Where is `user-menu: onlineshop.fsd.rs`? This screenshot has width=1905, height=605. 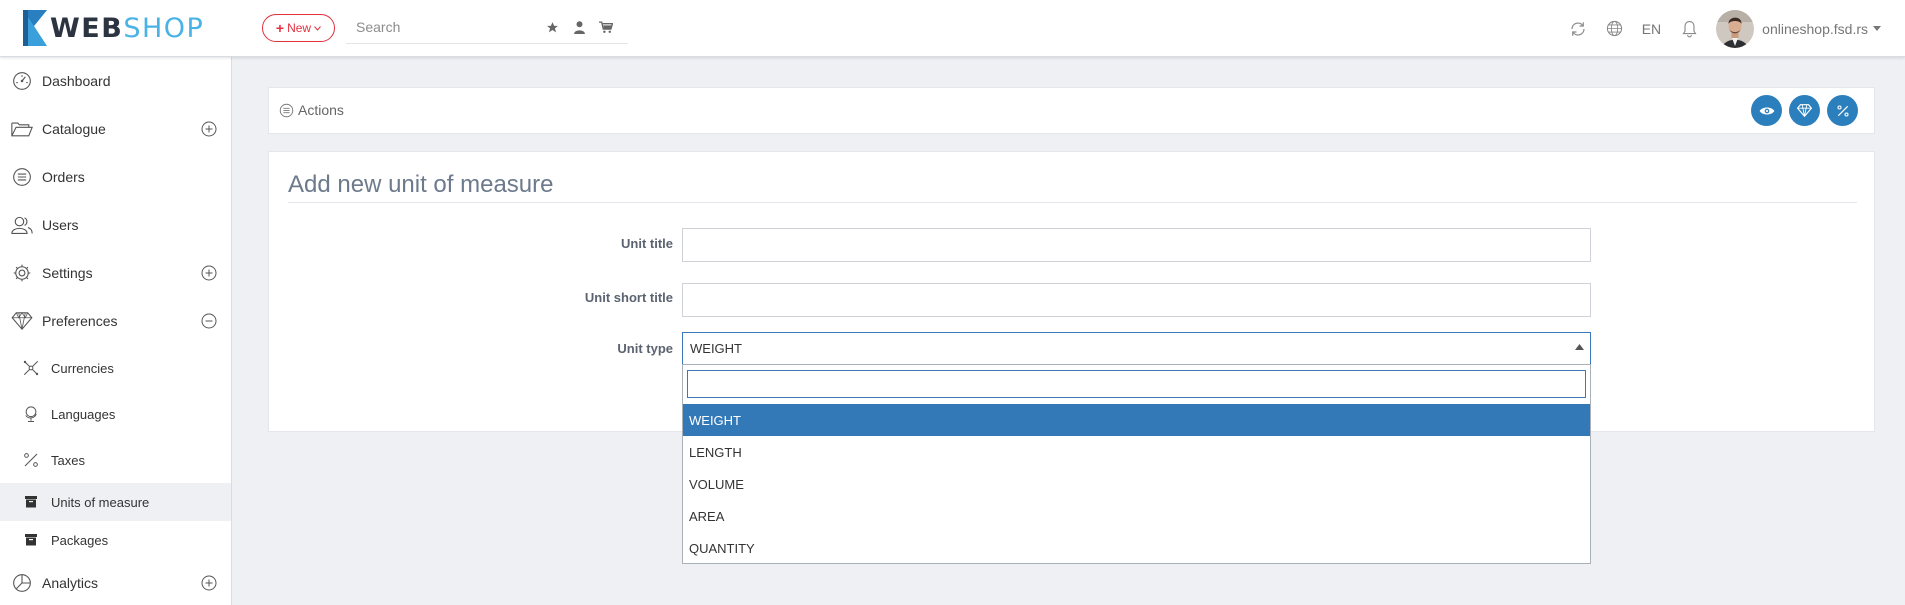 user-menu: onlineshop.fsd.rs is located at coordinates (1821, 29).